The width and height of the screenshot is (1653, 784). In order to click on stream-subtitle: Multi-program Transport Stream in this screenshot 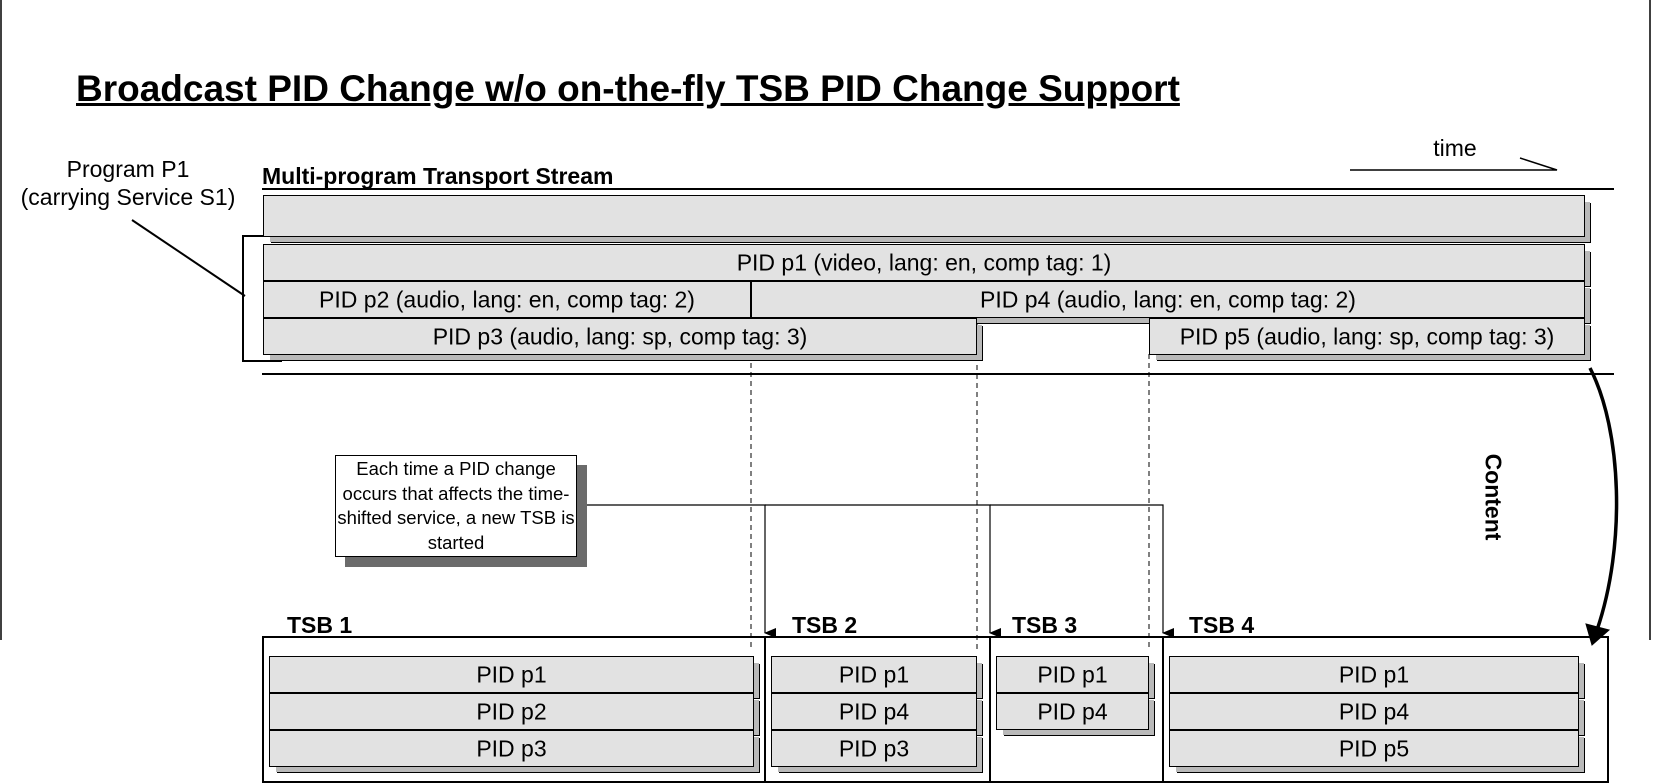, I will do `click(438, 176)`.